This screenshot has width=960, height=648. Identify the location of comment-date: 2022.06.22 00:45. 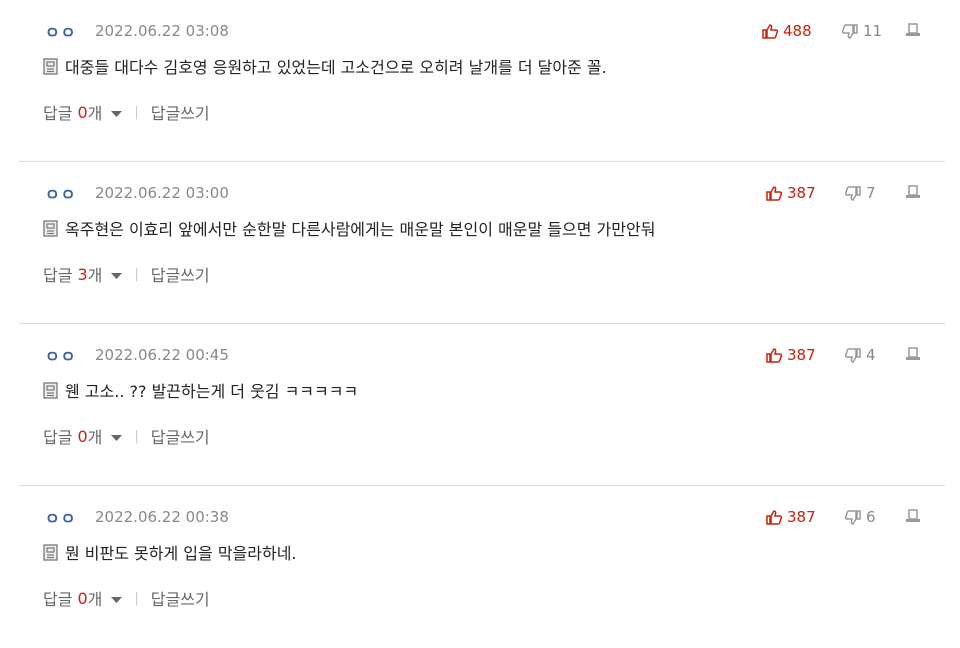
(162, 355).